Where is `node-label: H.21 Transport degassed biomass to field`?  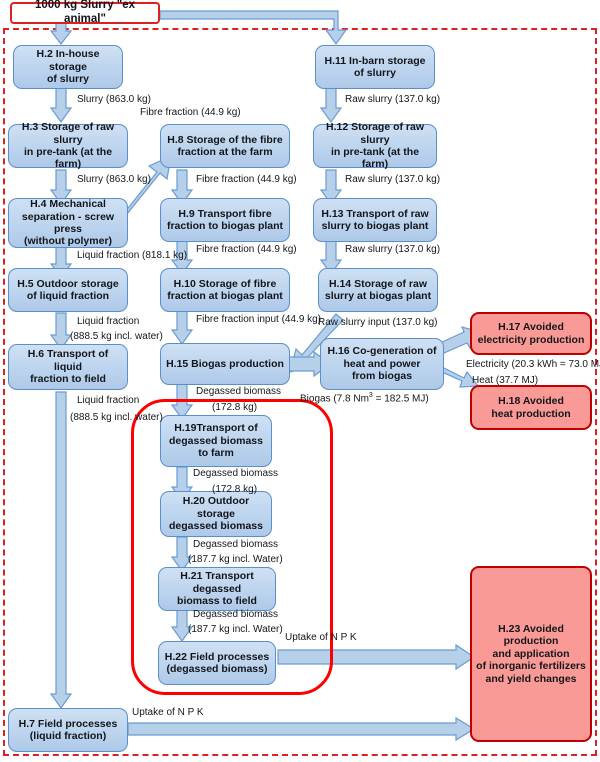 node-label: H.21 Transport degassed biomass to field is located at coordinates (217, 589).